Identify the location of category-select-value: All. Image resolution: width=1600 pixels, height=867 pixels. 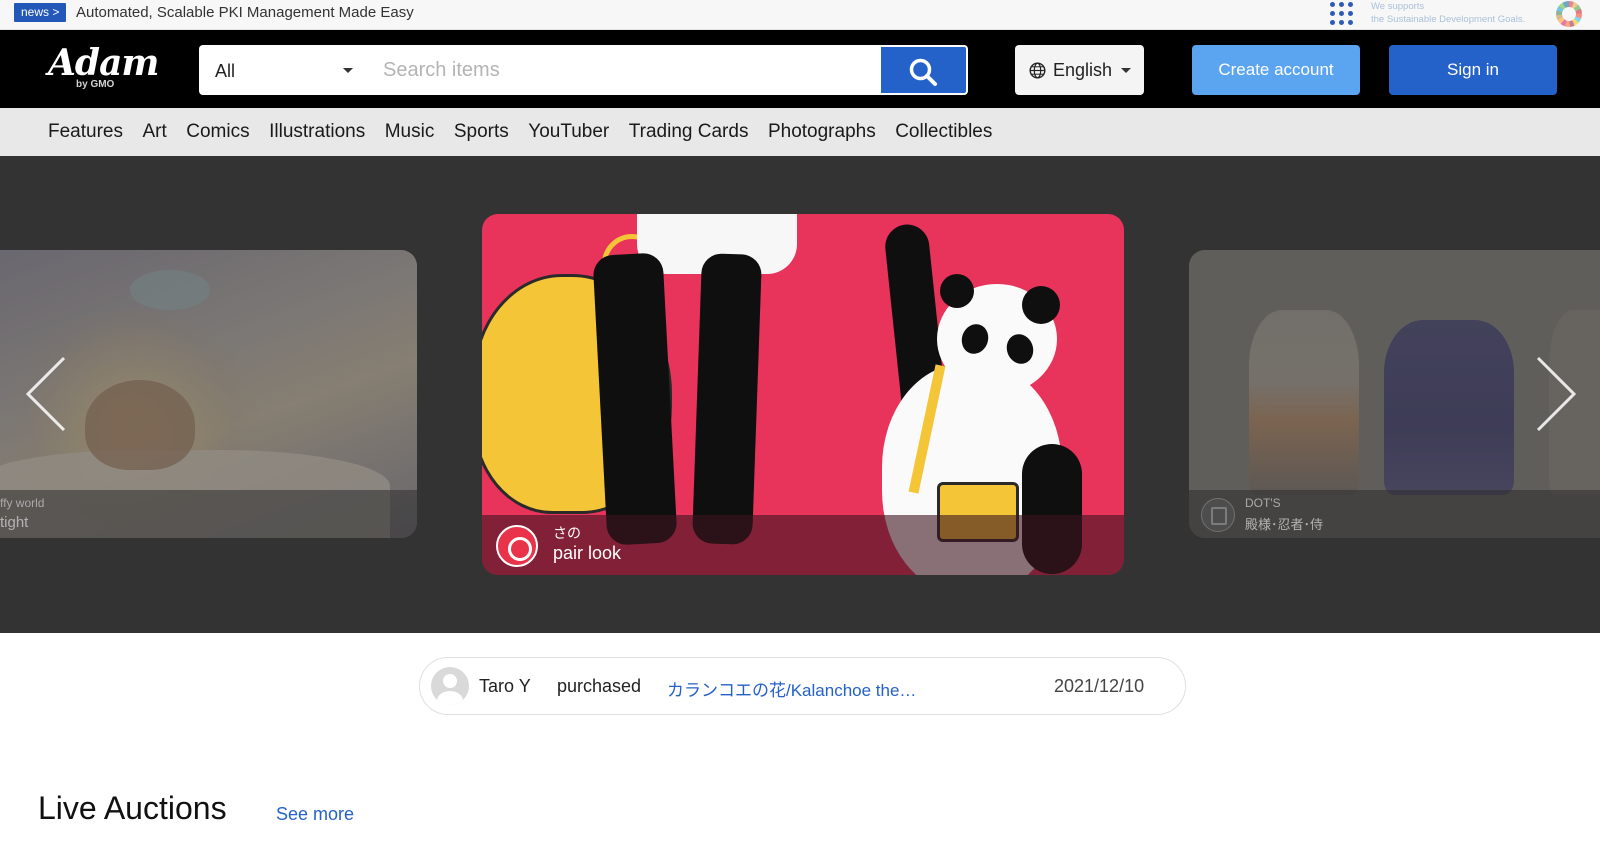
(225, 71).